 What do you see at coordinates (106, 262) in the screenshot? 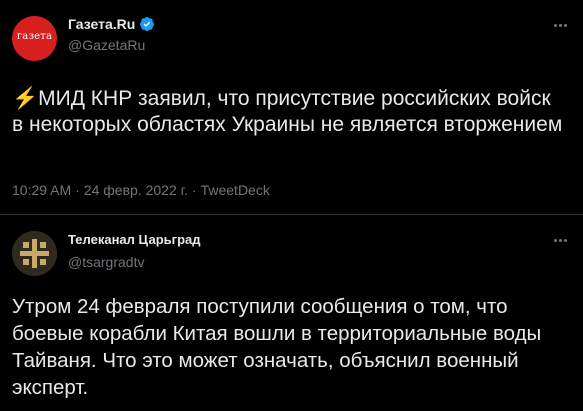
I see `author-handle: @tsargradtv` at bounding box center [106, 262].